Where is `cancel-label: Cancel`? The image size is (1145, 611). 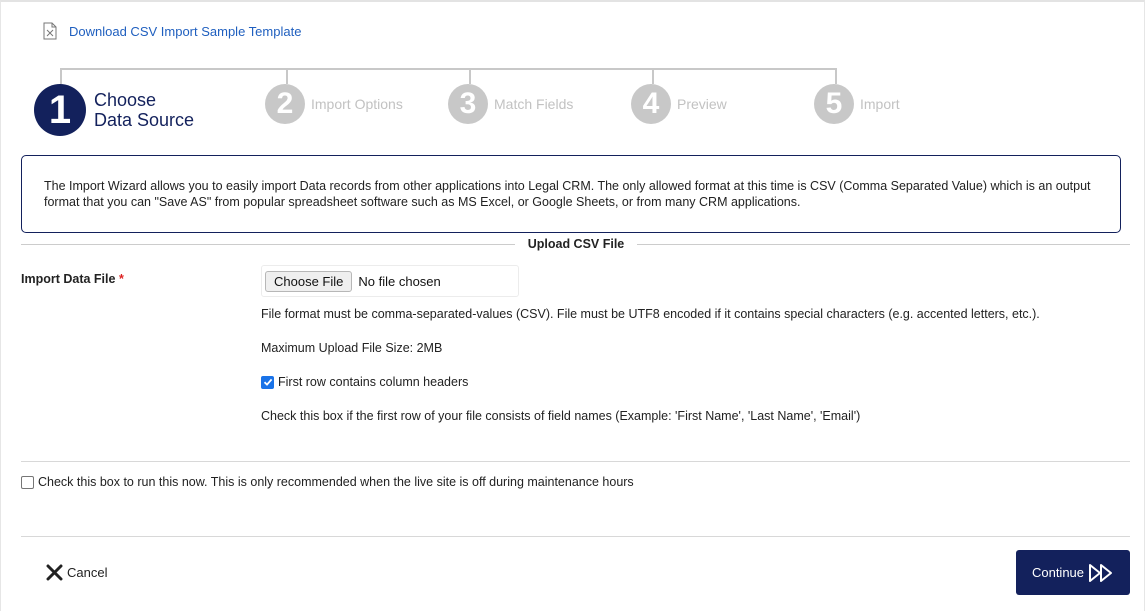 cancel-label: Cancel is located at coordinates (87, 572).